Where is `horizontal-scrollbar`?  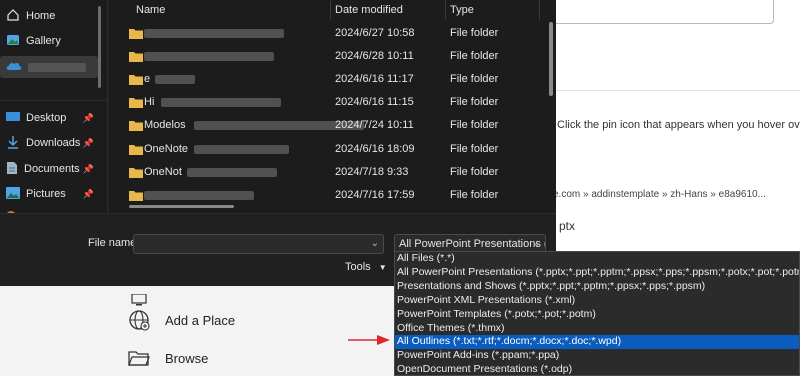
horizontal-scrollbar is located at coordinates (181, 206).